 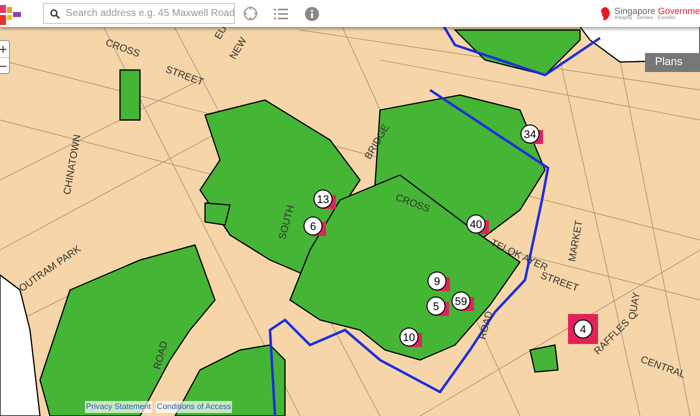 What do you see at coordinates (281, 14) in the screenshot?
I see `list-icon` at bounding box center [281, 14].